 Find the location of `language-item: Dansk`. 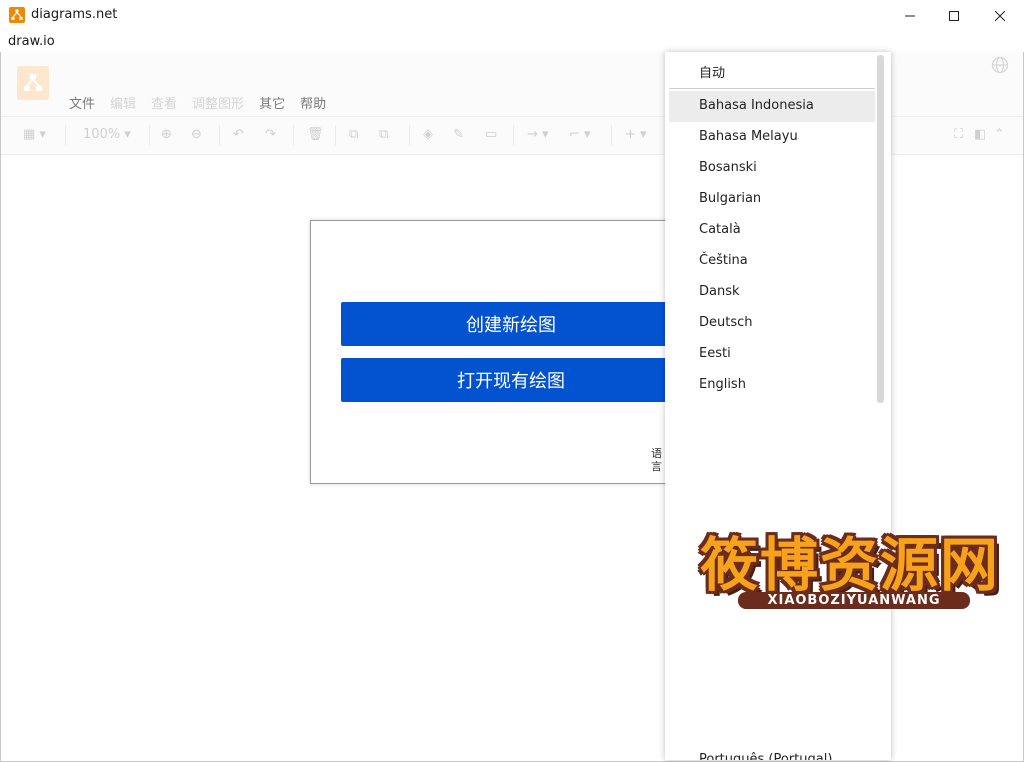

language-item: Dansk is located at coordinates (772, 292).